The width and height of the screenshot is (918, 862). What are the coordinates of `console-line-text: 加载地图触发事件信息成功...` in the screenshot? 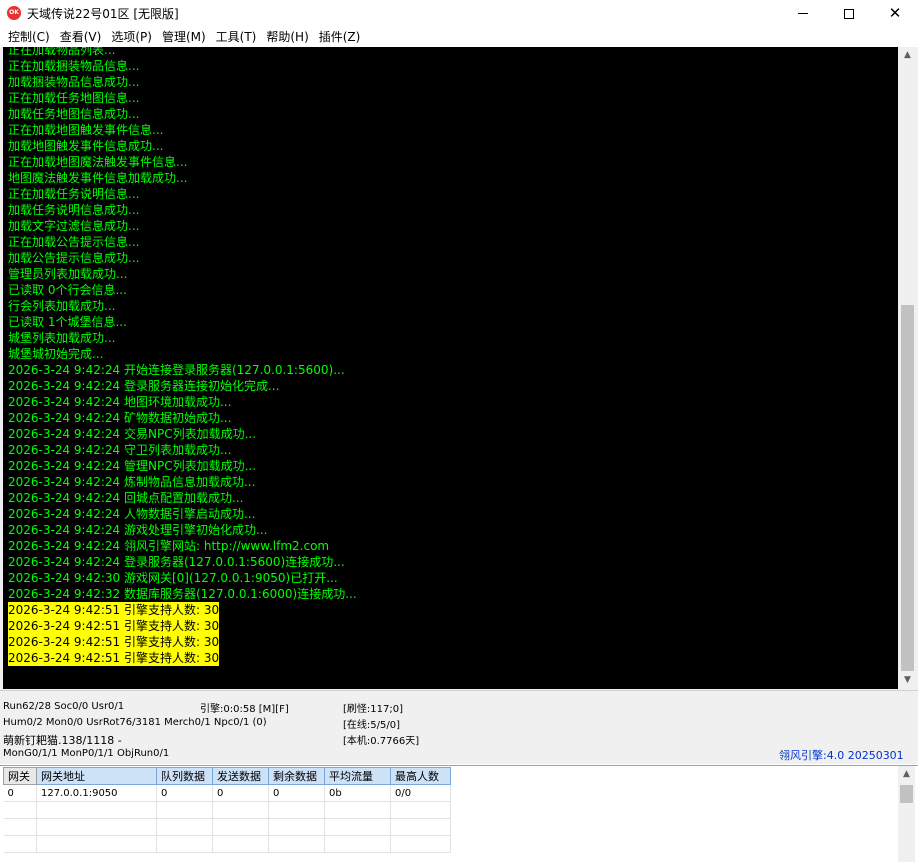 It's located at (86, 146).